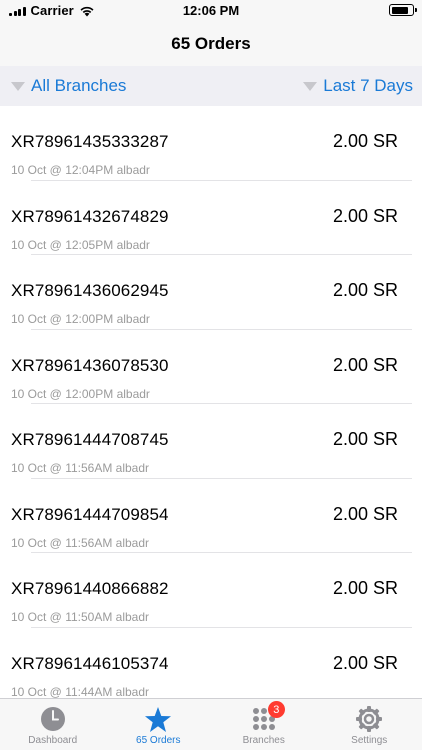 The height and width of the screenshot is (750, 422). I want to click on period-filter-dropdown: Last 7 Days, so click(358, 86).